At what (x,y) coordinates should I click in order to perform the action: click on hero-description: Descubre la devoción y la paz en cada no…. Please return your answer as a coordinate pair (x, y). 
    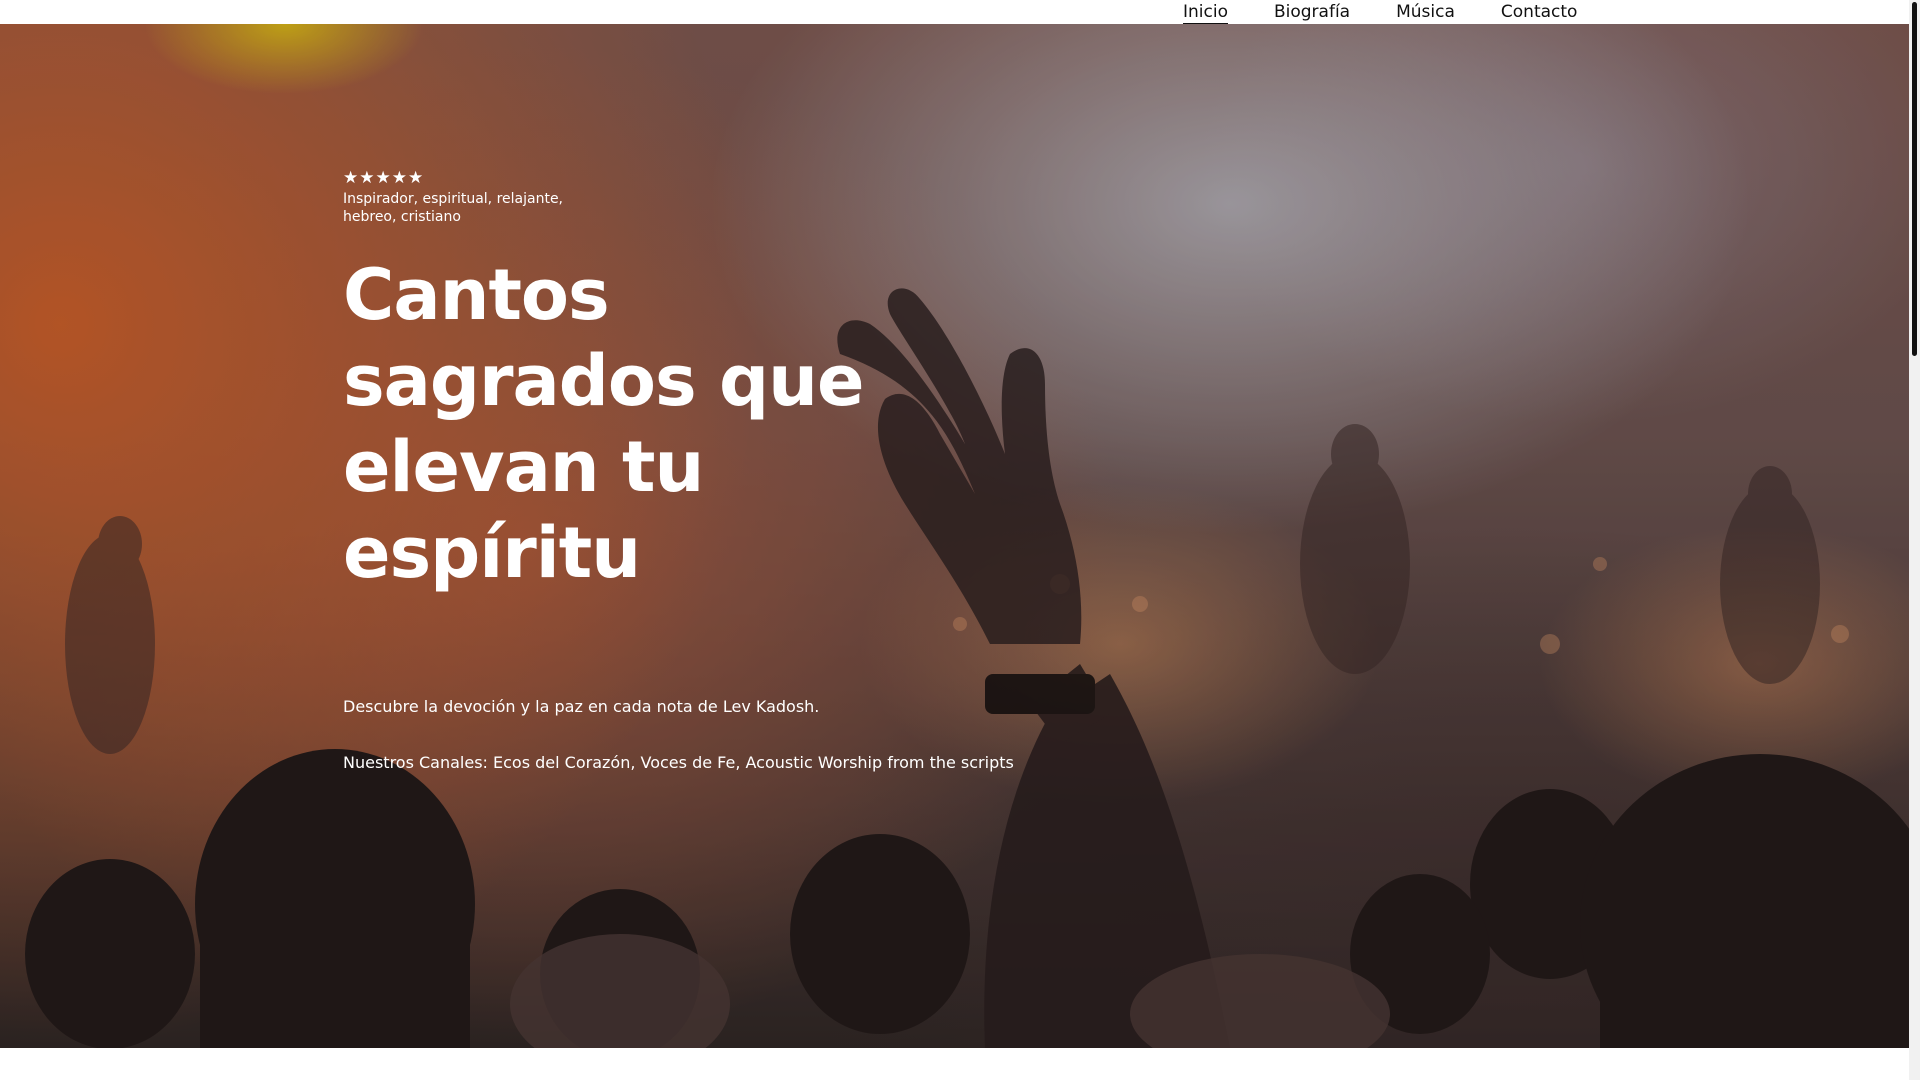
    Looking at the image, I should click on (581, 706).